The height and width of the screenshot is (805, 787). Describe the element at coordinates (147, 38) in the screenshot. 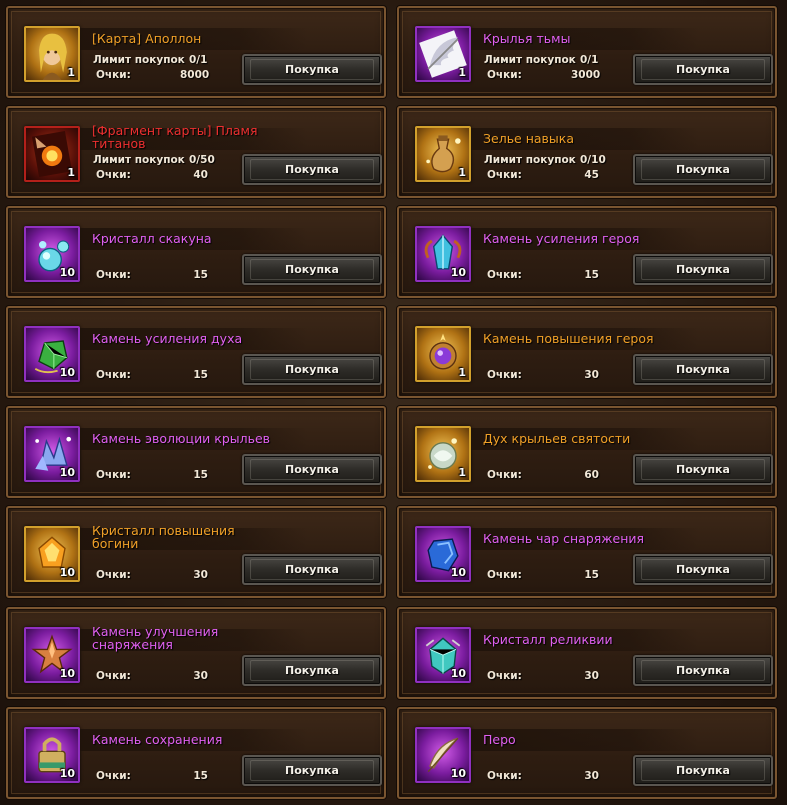

I see `item-title: [Карта] Аполлон` at that location.